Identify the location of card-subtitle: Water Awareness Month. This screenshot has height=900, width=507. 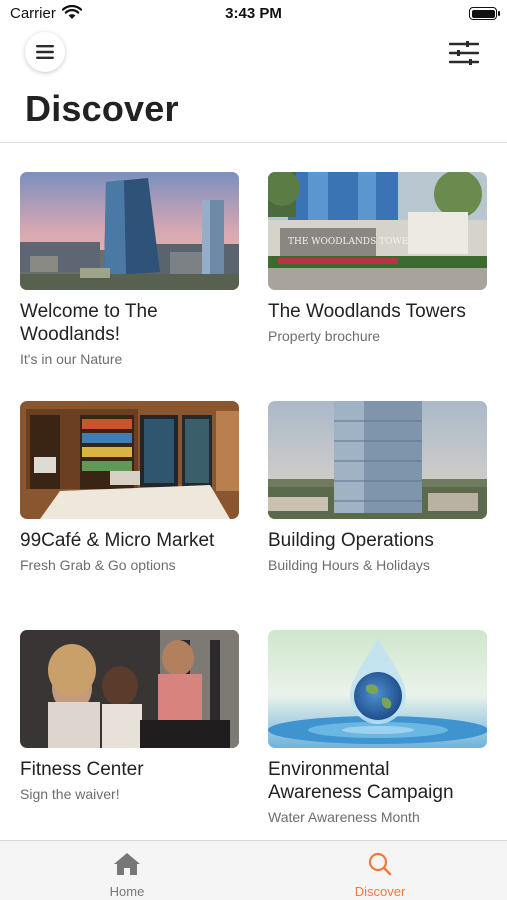
(344, 817).